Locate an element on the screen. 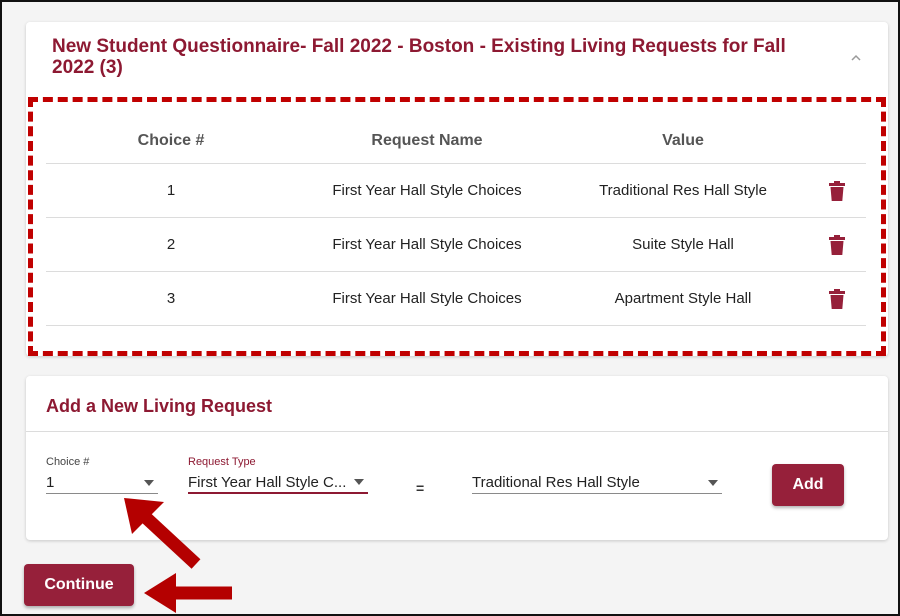 The image size is (900, 616). value-select-value: Traditional Res Hall Style is located at coordinates (556, 482).